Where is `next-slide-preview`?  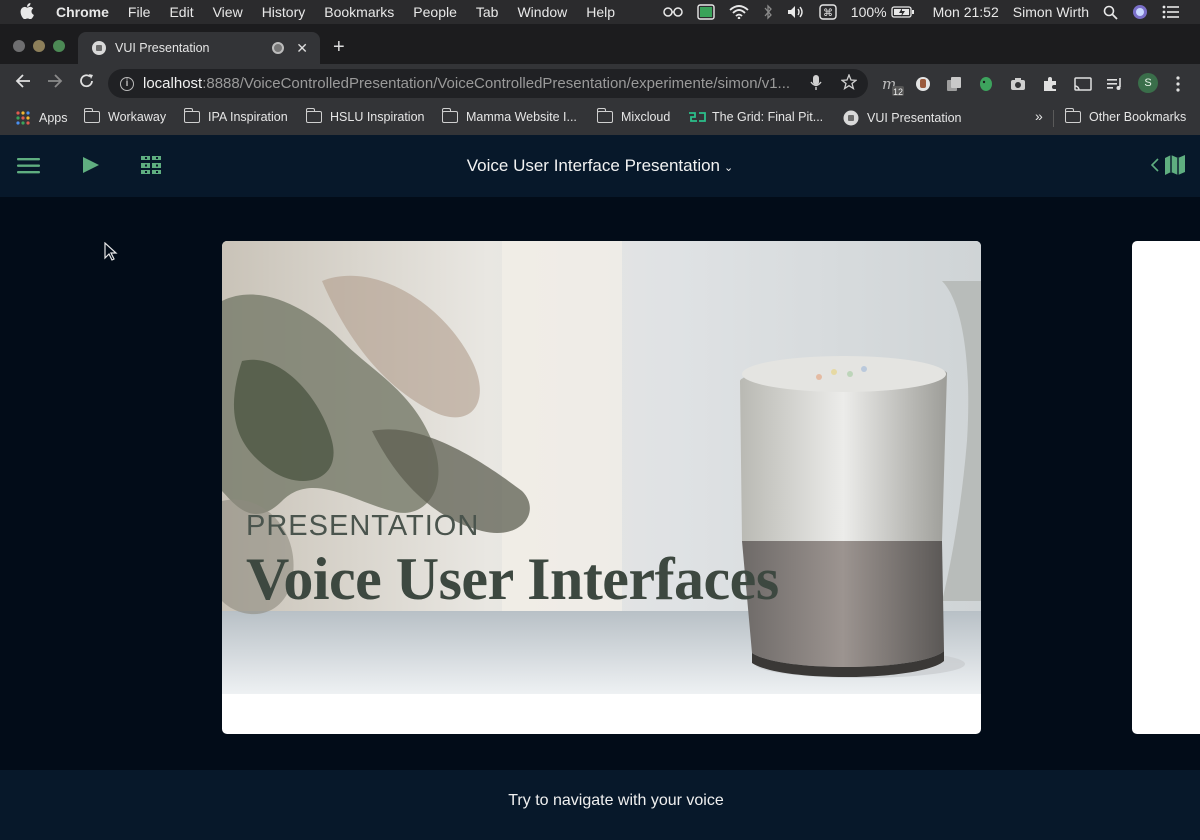
next-slide-preview is located at coordinates (1166, 487).